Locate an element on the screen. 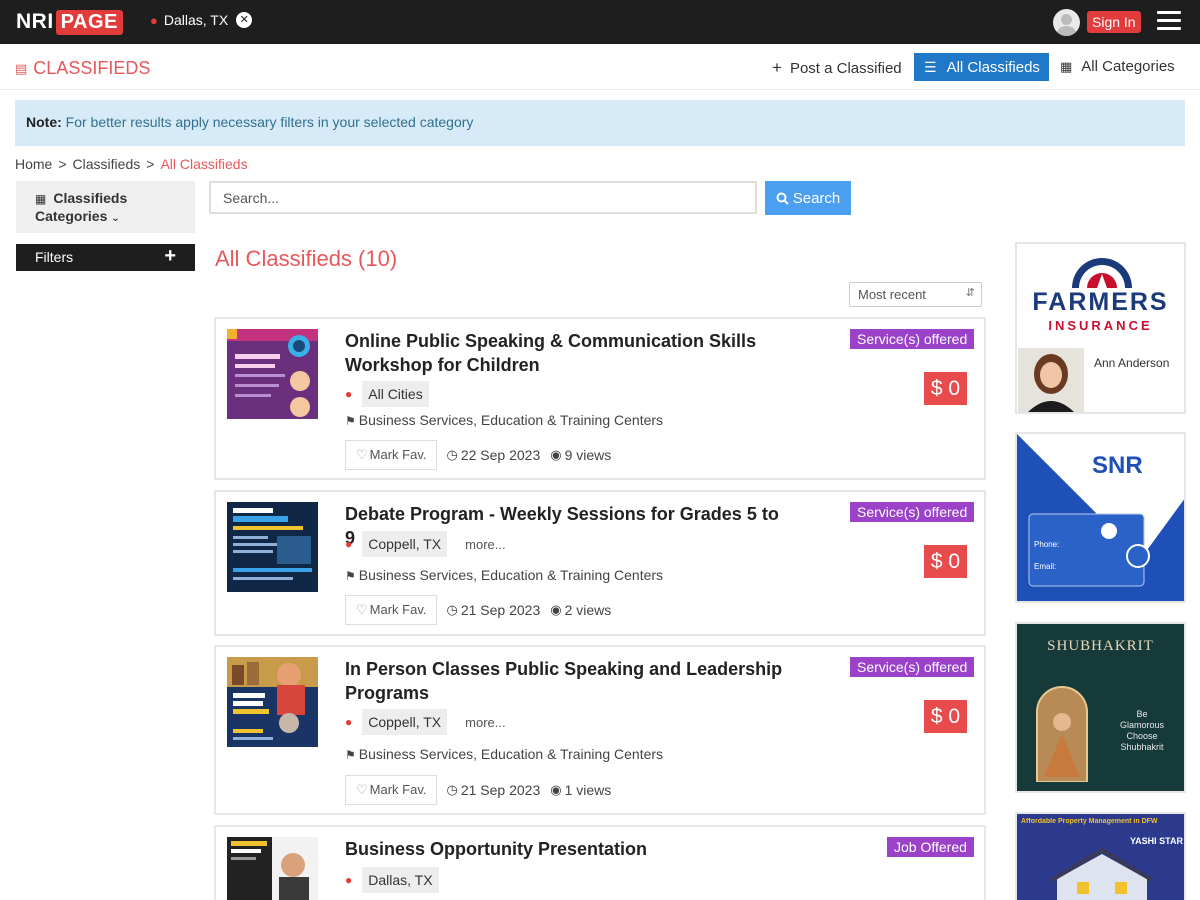 The image size is (1200, 900). all-classifieds-button: ☰ All Classifieds is located at coordinates (981, 67).